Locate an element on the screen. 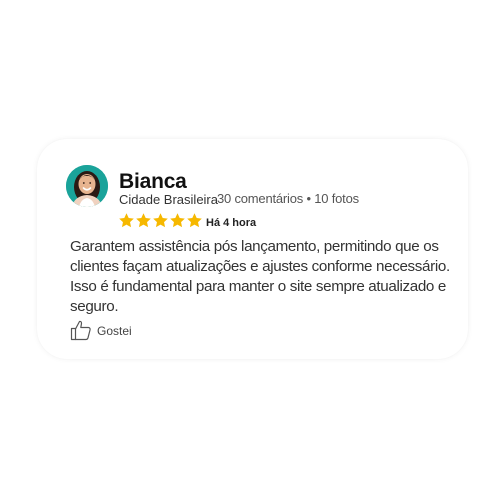 This screenshot has width=500, height=500. avatar is located at coordinates (87, 186).